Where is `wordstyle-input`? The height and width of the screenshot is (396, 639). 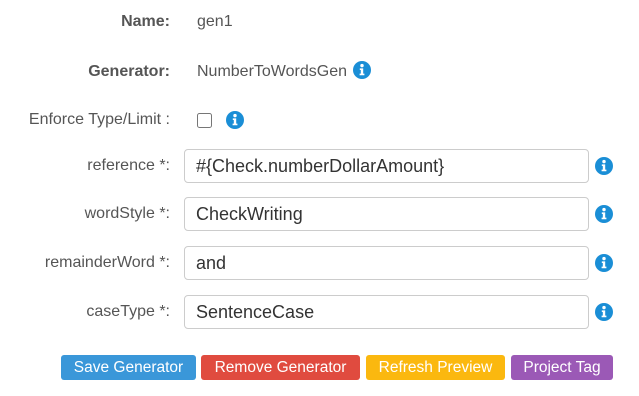 wordstyle-input is located at coordinates (386, 214).